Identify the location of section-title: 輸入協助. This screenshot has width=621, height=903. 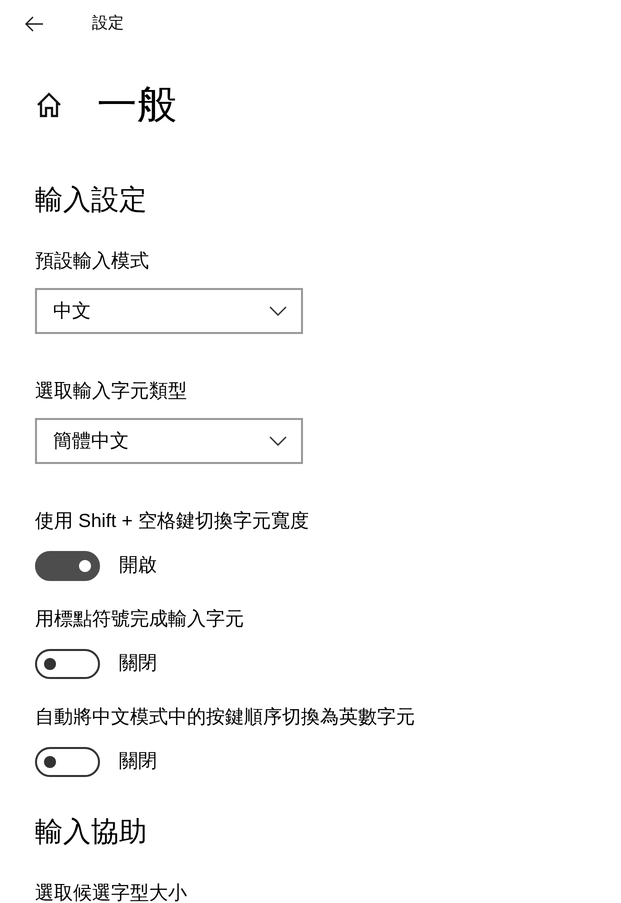
(91, 832).